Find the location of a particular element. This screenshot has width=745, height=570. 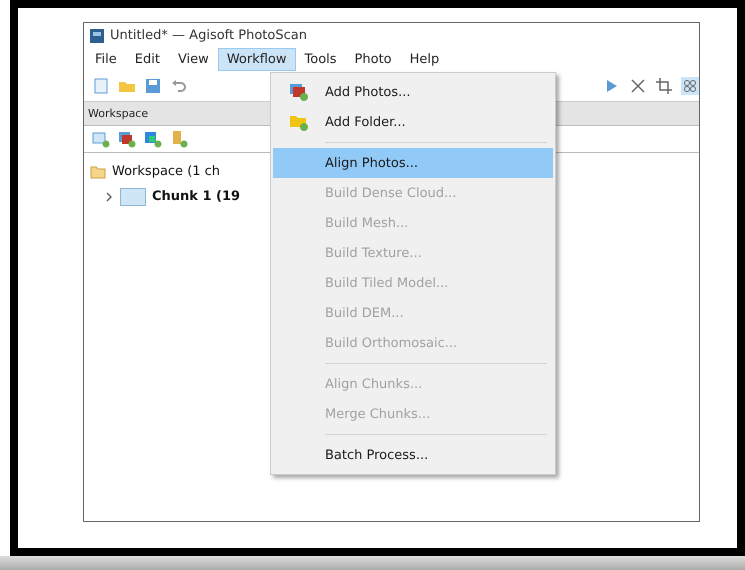

add-chunk-icon is located at coordinates (101, 139).